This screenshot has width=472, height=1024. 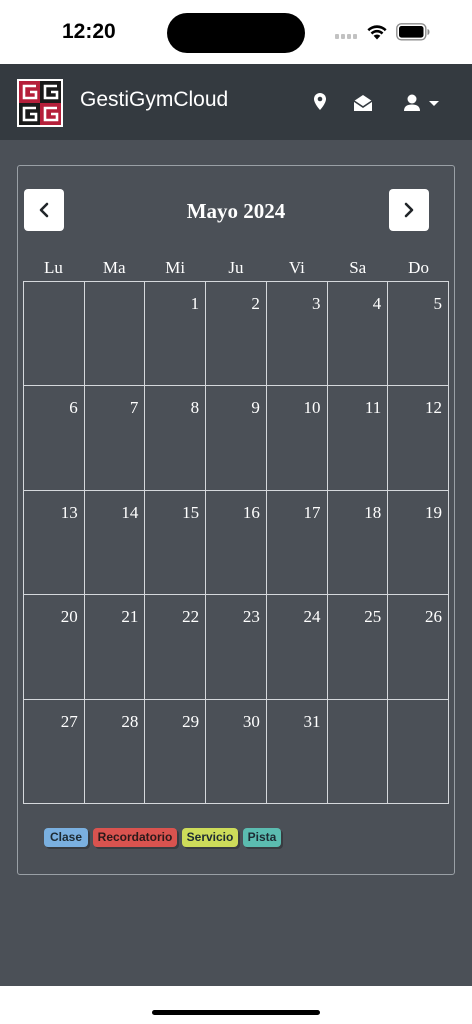 What do you see at coordinates (296, 267) in the screenshot?
I see `weekday-label: Vi` at bounding box center [296, 267].